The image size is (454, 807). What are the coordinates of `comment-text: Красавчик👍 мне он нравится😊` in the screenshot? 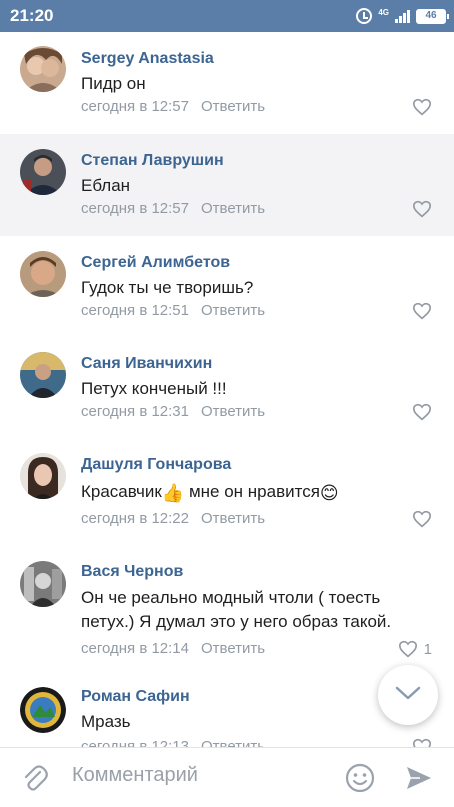 It's located at (261, 492).